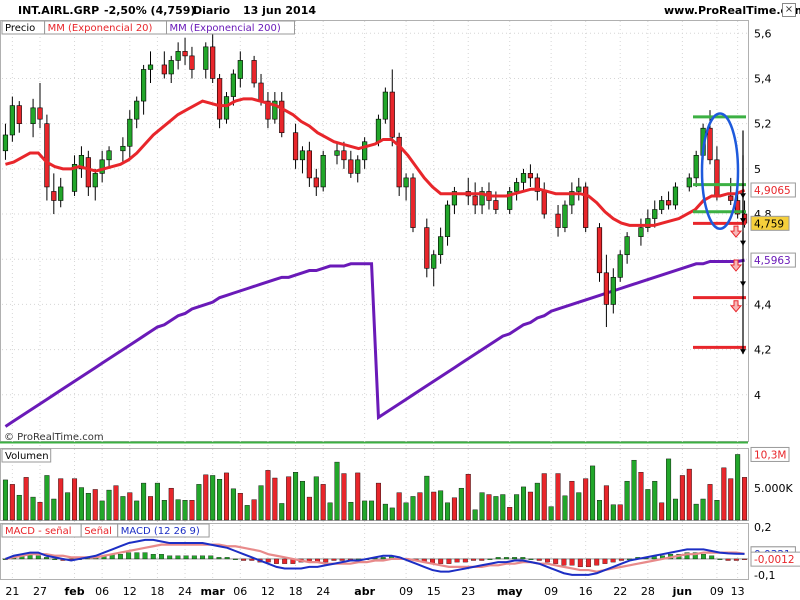  Describe the element at coordinates (648, 591) in the screenshot. I see `x-tick-label: 28` at that location.